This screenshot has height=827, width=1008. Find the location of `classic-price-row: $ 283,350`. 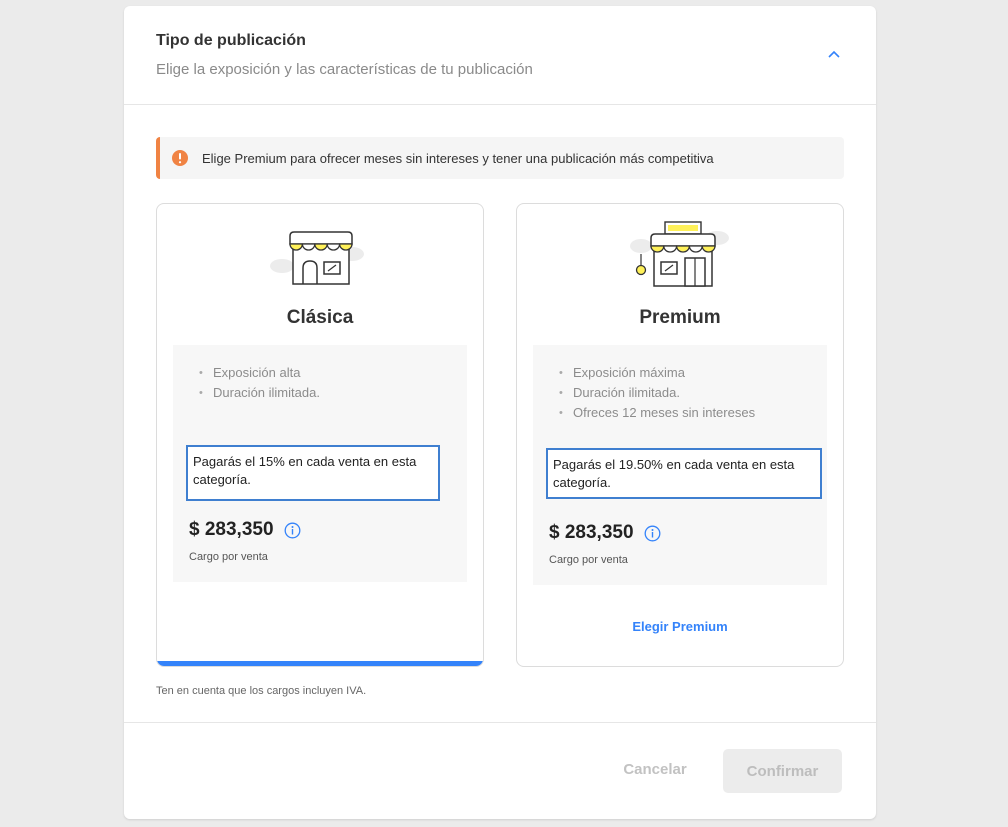

classic-price-row: $ 283,350 is located at coordinates (245, 530).